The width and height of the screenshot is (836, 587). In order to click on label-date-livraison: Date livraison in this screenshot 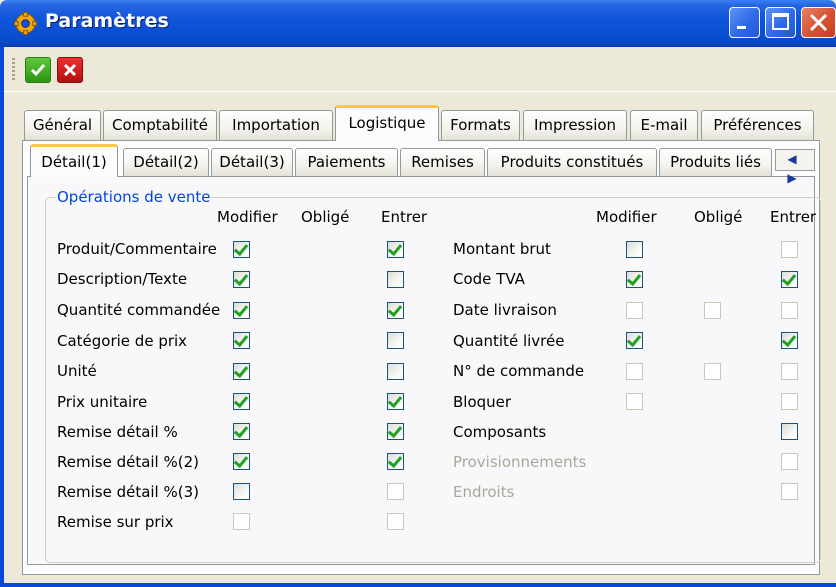, I will do `click(505, 310)`.